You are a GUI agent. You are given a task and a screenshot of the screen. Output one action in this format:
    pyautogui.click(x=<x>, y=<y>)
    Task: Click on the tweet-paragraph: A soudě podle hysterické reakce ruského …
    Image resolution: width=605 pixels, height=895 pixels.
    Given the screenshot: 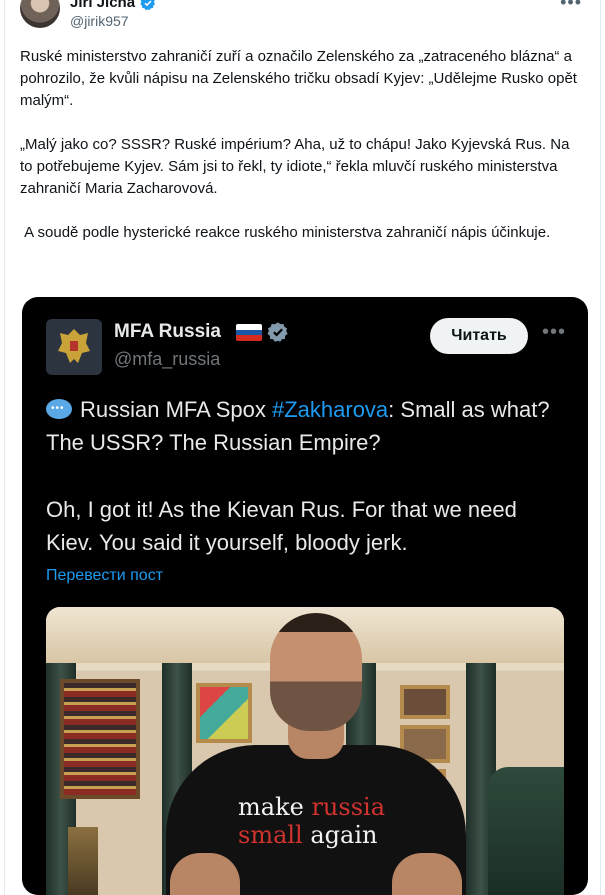 What is the action you would take?
    pyautogui.click(x=285, y=232)
    